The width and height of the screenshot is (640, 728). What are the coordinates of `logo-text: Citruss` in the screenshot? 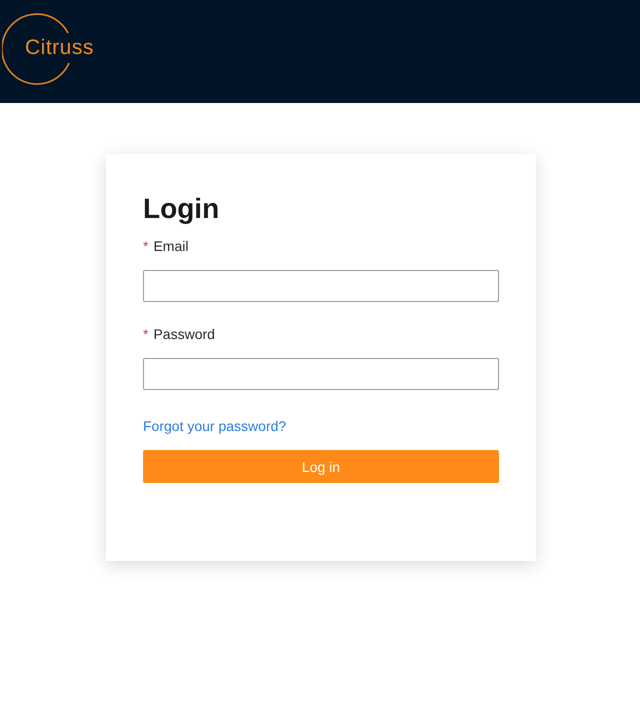 It's located at (59, 48).